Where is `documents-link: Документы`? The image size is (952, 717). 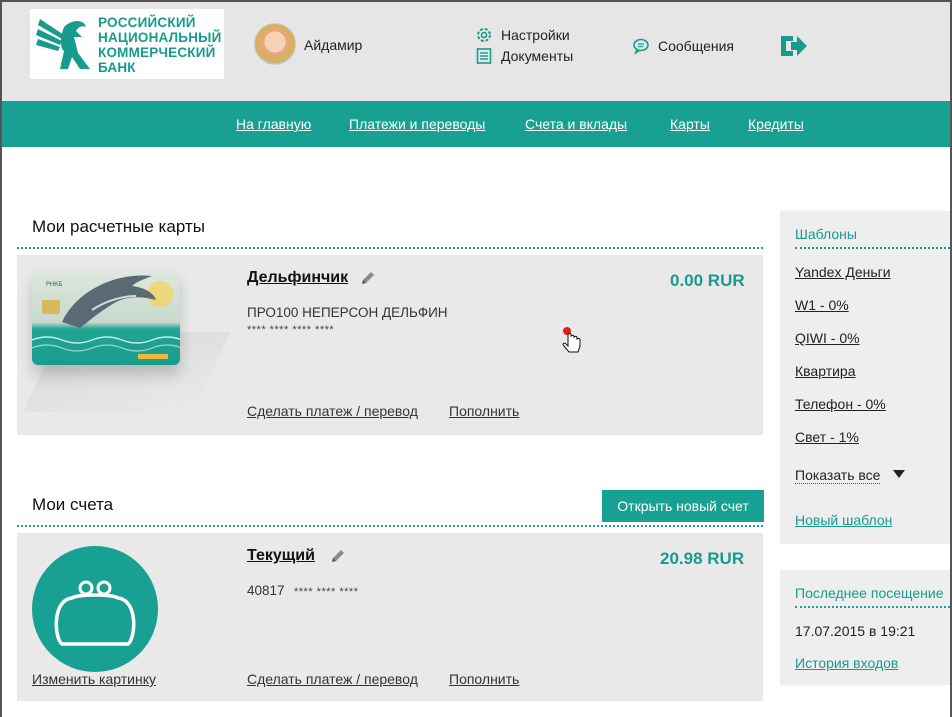 documents-link: Документы is located at coordinates (524, 56).